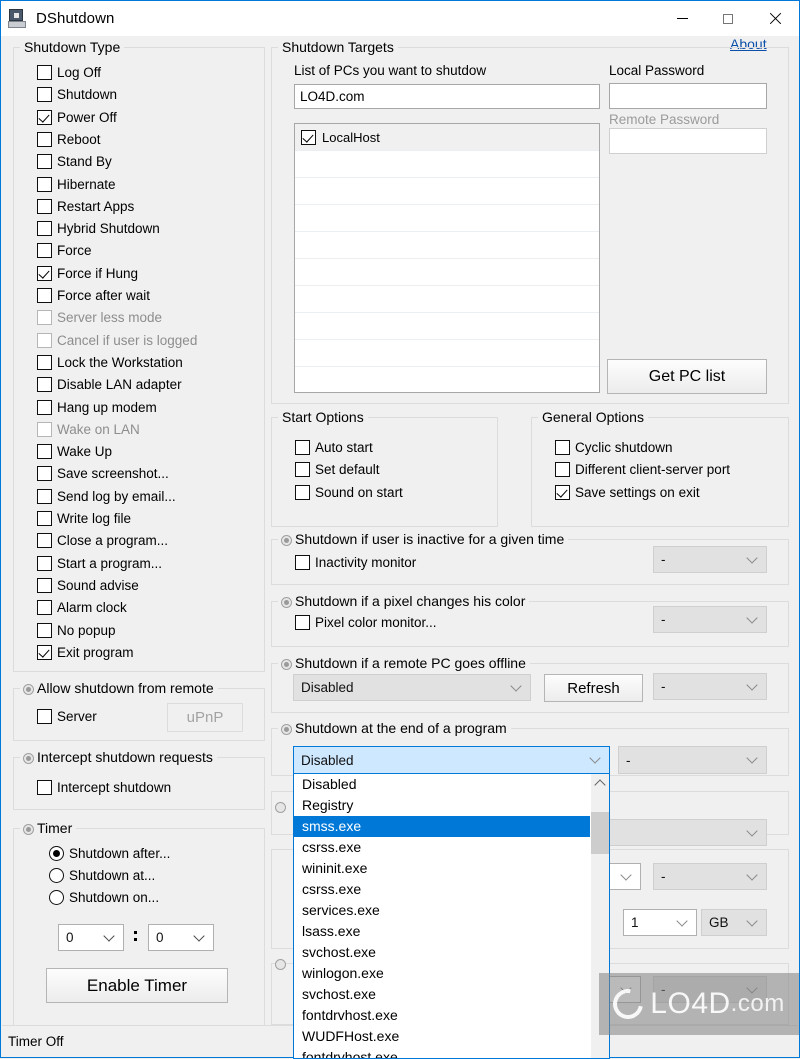 The width and height of the screenshot is (800, 1059). What do you see at coordinates (451, 826) in the screenshot?
I see `dropdown-option-2: smss.exe` at bounding box center [451, 826].